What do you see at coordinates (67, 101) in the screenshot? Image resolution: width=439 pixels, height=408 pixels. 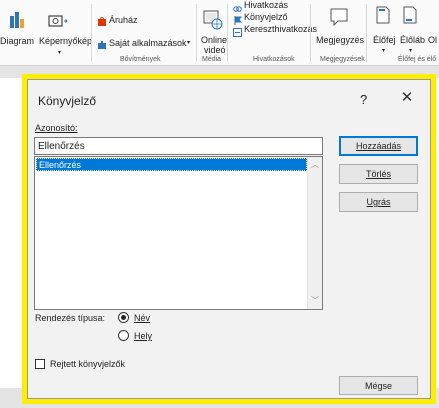 I see `dialog-title: Könyvjelző` at bounding box center [67, 101].